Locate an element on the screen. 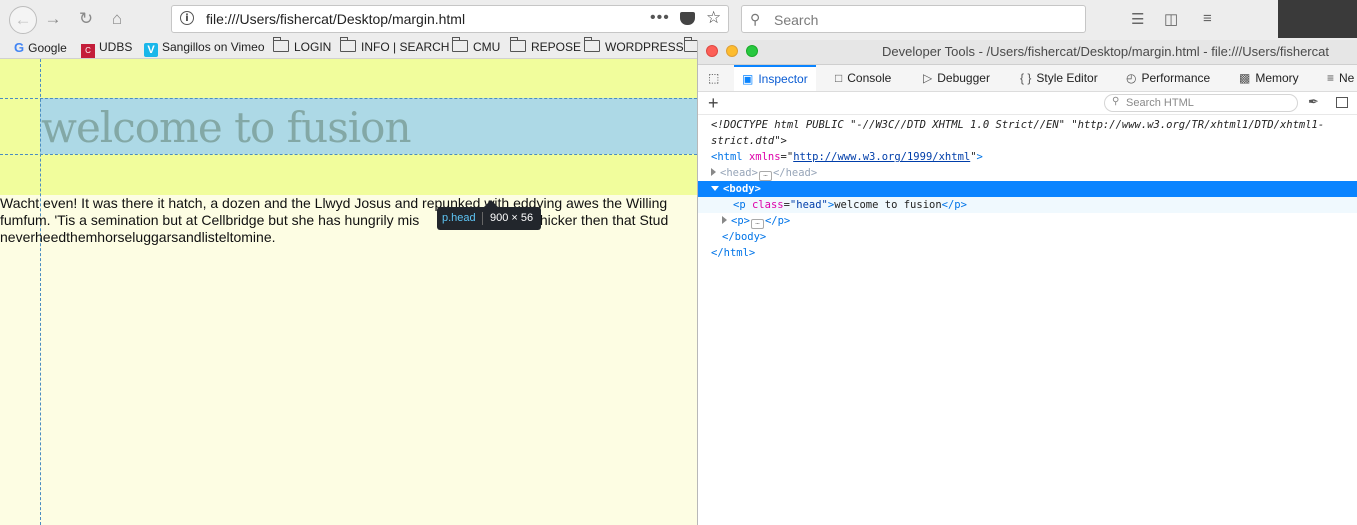 The height and width of the screenshot is (525, 1357). pocket-icon is located at coordinates (687, 18).